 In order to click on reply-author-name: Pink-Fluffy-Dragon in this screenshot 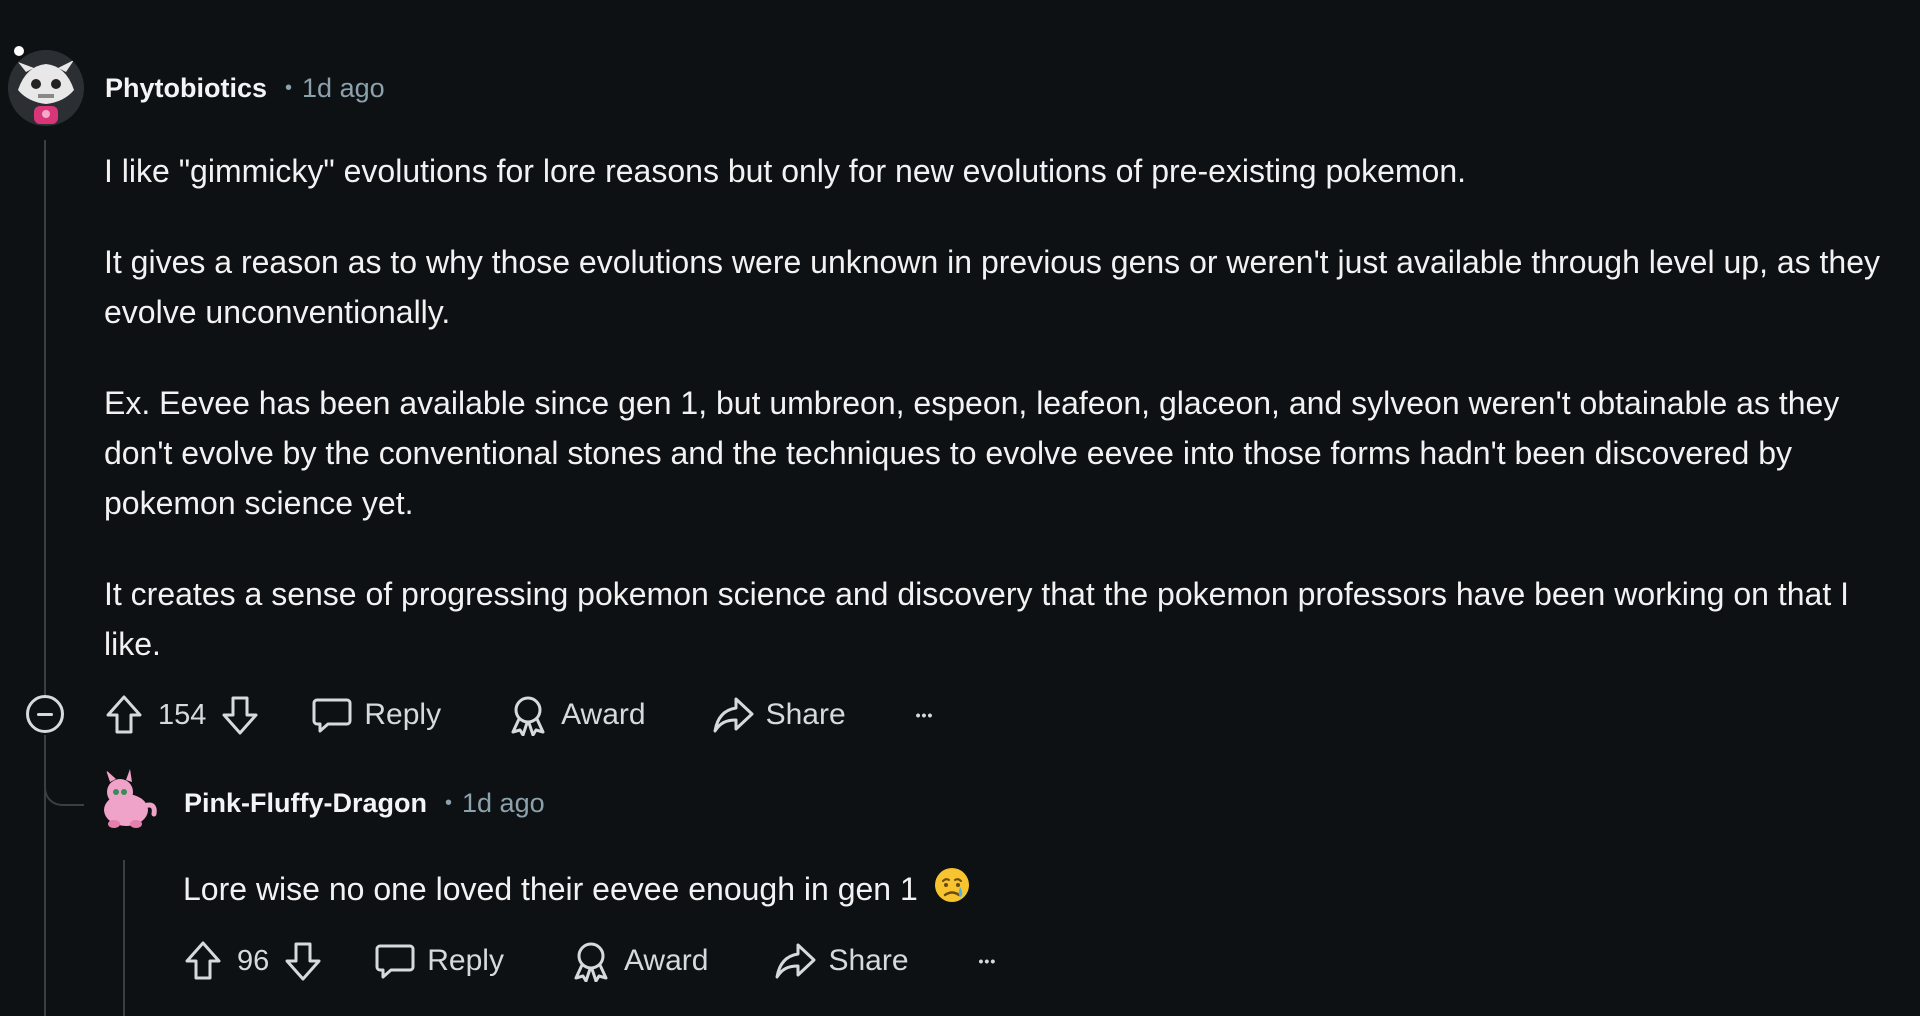, I will do `click(305, 803)`.